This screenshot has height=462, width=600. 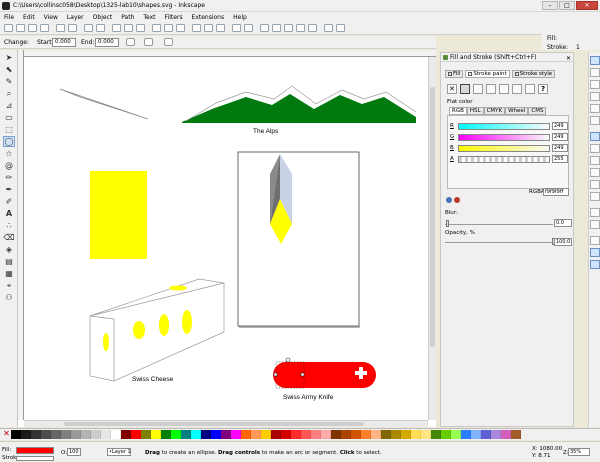 I want to click on color-managed-icon, so click(x=449, y=200).